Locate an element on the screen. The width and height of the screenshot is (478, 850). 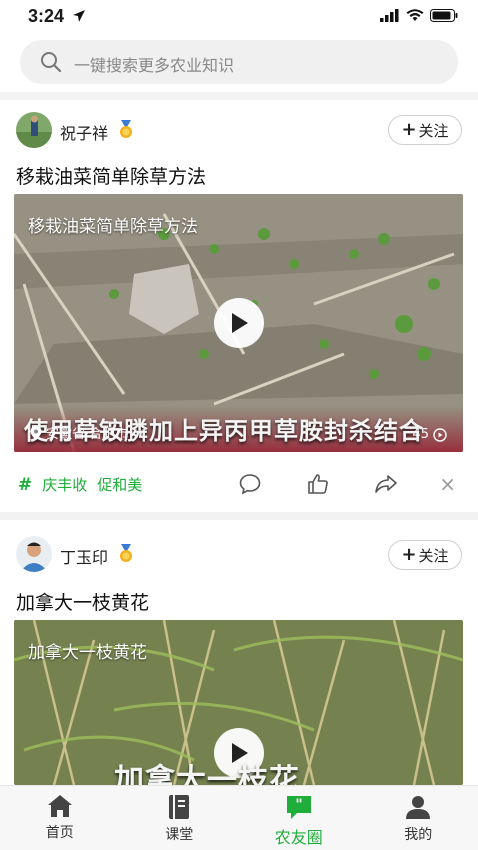
tab-bar: 首页 课堂 " 农友圈 我的 is located at coordinates (239, 817).